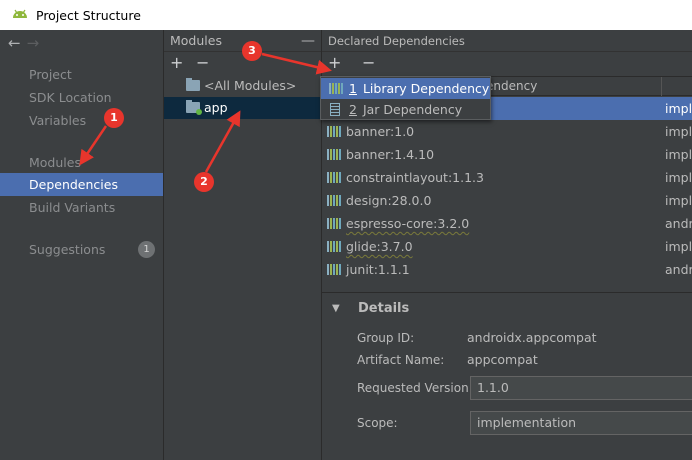  Describe the element at coordinates (252, 51) in the screenshot. I see `annotation-marker-3: 3` at that location.